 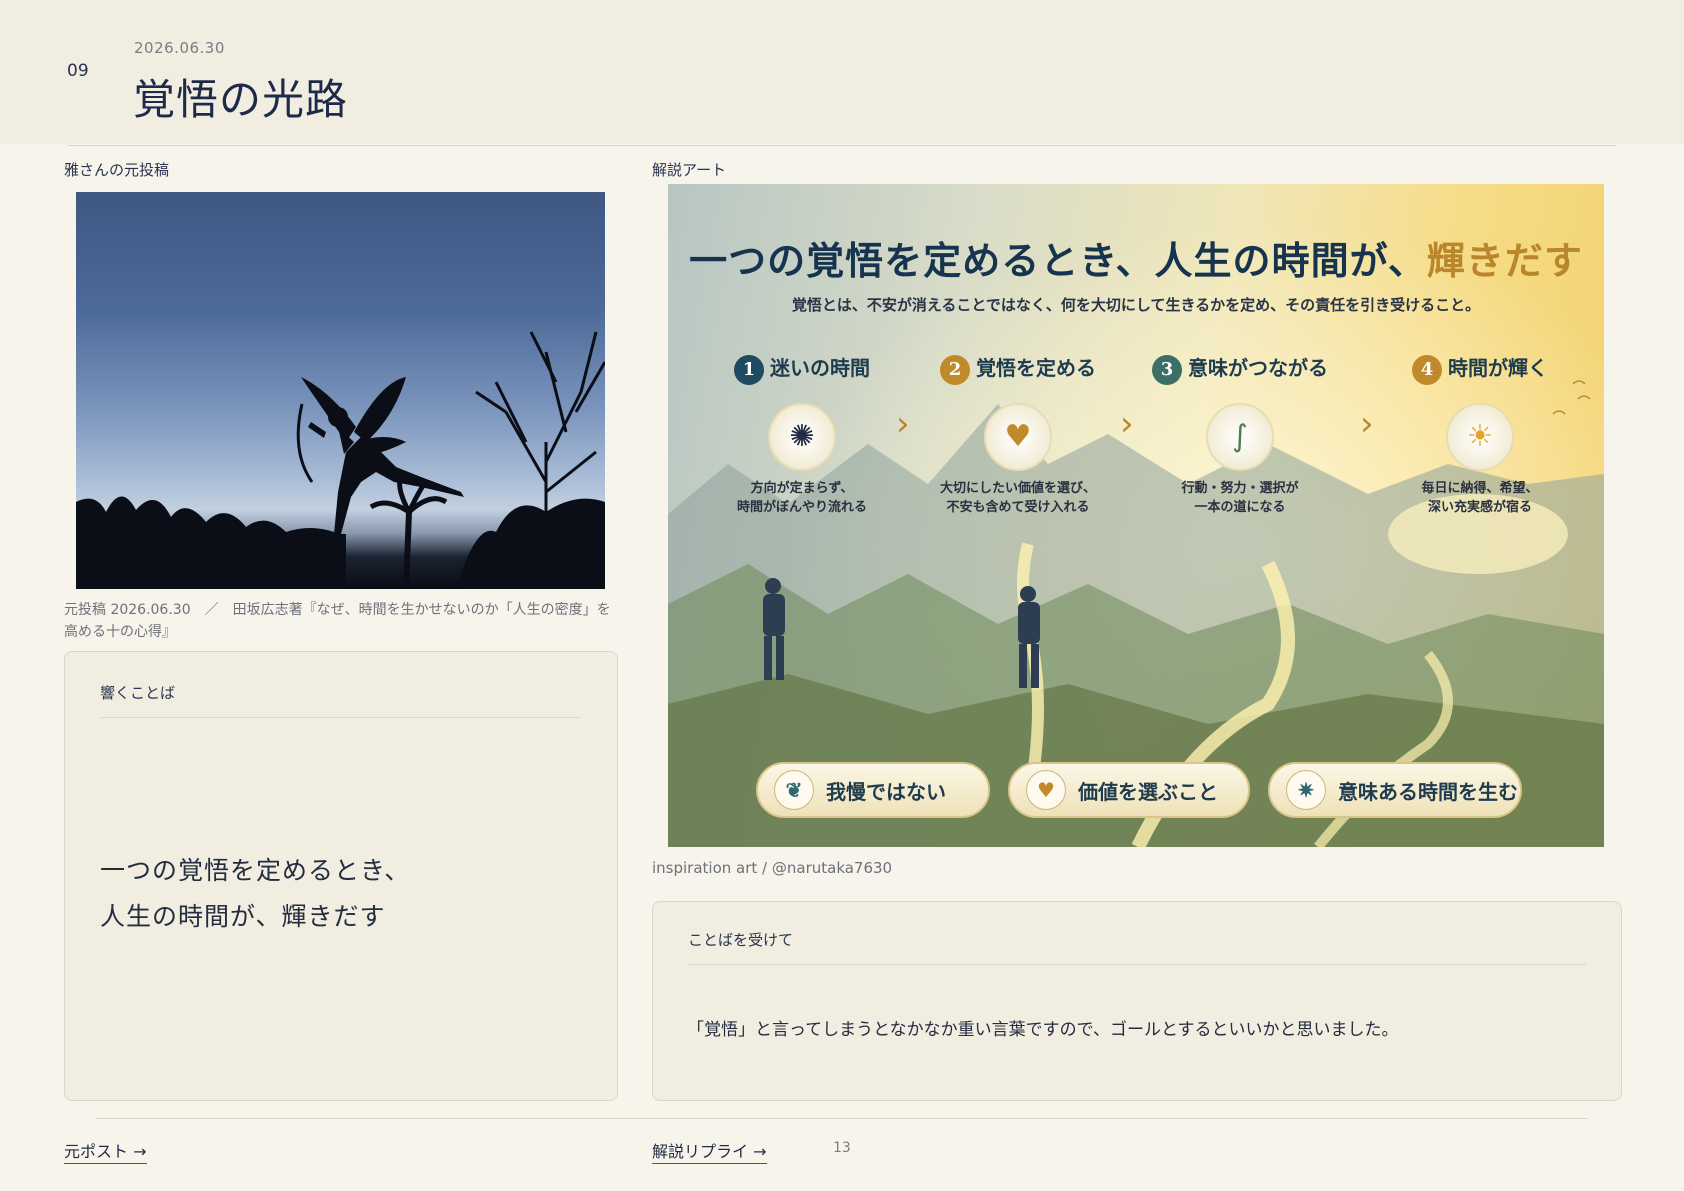 I want to click on entry-number: 09, so click(x=78, y=71).